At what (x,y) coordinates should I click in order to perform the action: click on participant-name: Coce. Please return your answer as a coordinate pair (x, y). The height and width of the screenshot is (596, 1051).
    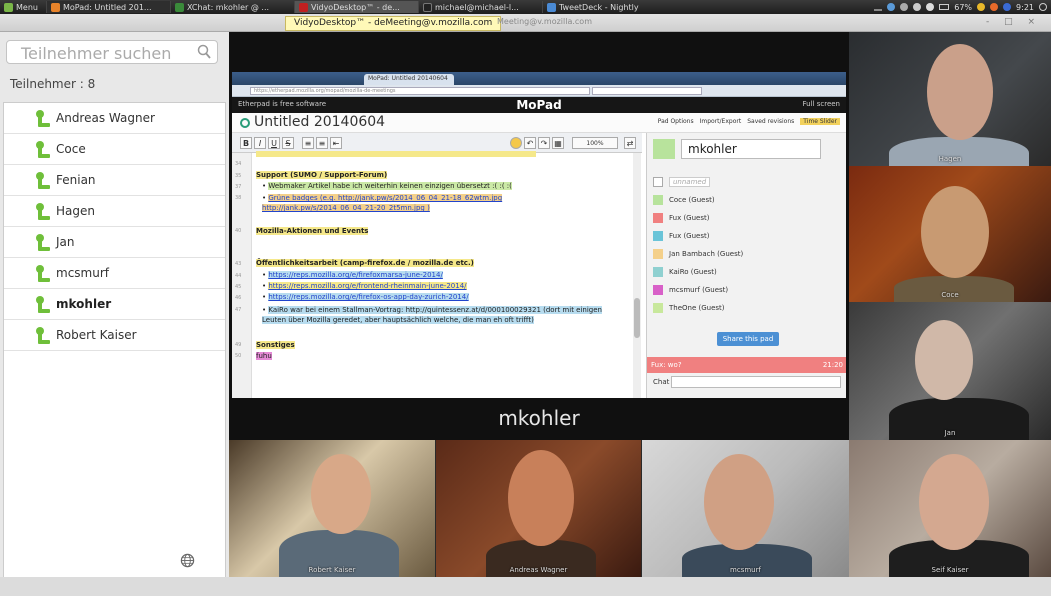
    Looking at the image, I should click on (71, 149).